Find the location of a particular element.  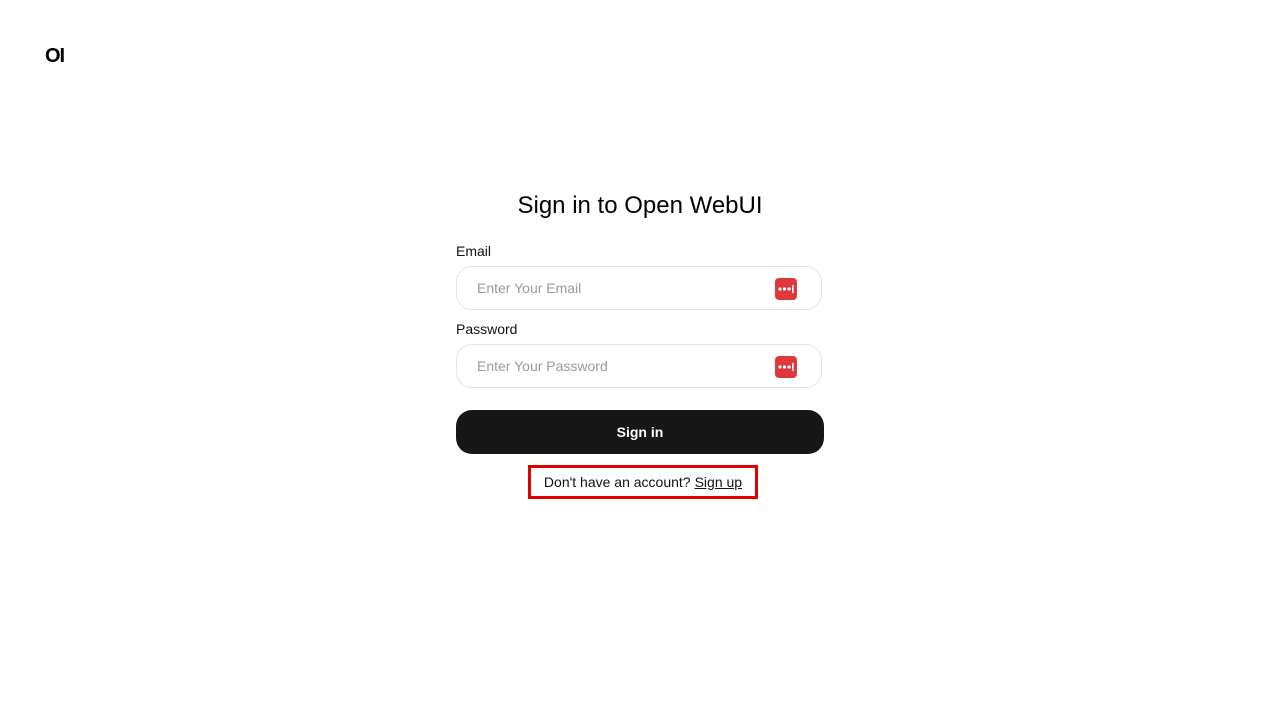

signup-link: Sign up is located at coordinates (718, 482).